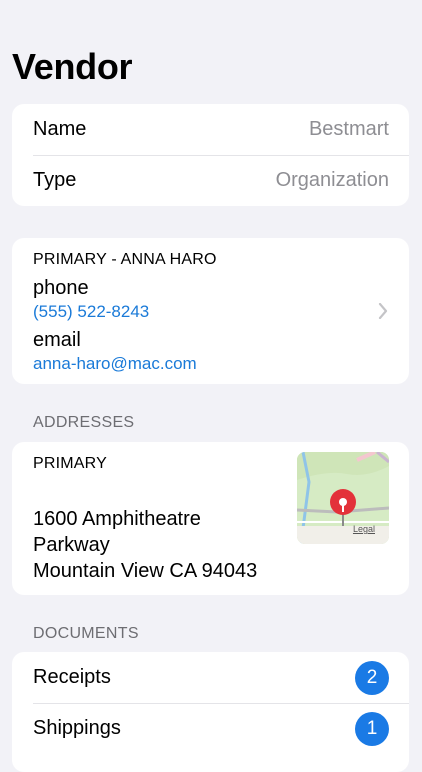  Describe the element at coordinates (117, 519) in the screenshot. I see `address-line-1: 1600 Amphitheatre` at that location.